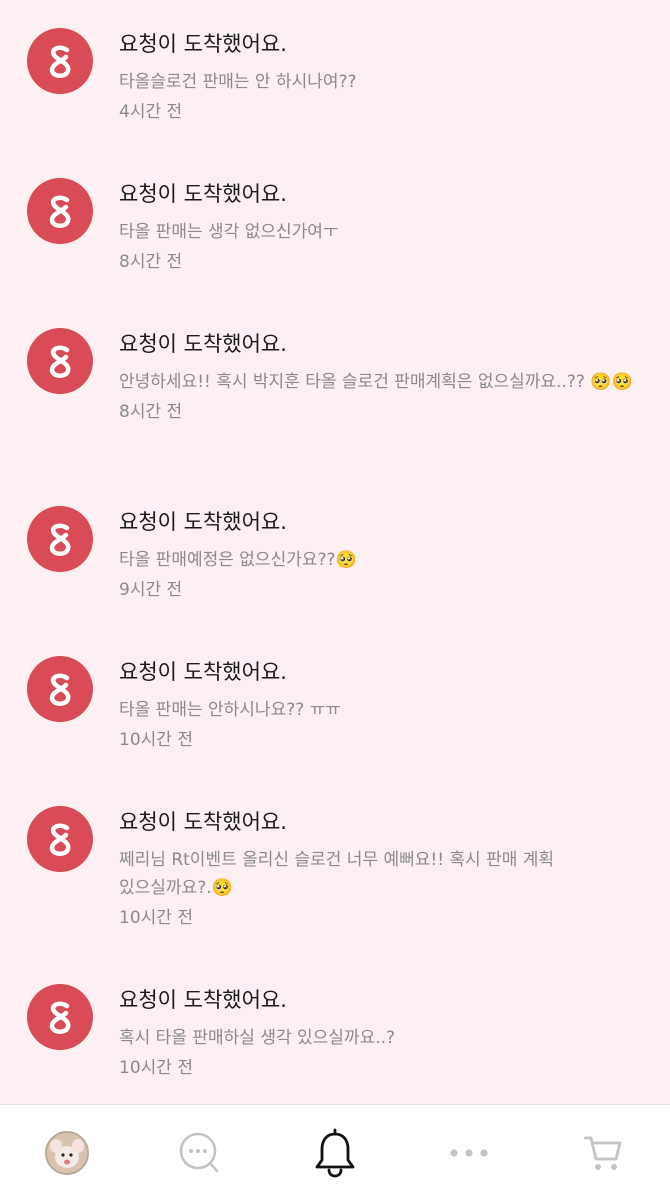 The height and width of the screenshot is (1201, 670). I want to click on tab-profile, so click(67, 1153).